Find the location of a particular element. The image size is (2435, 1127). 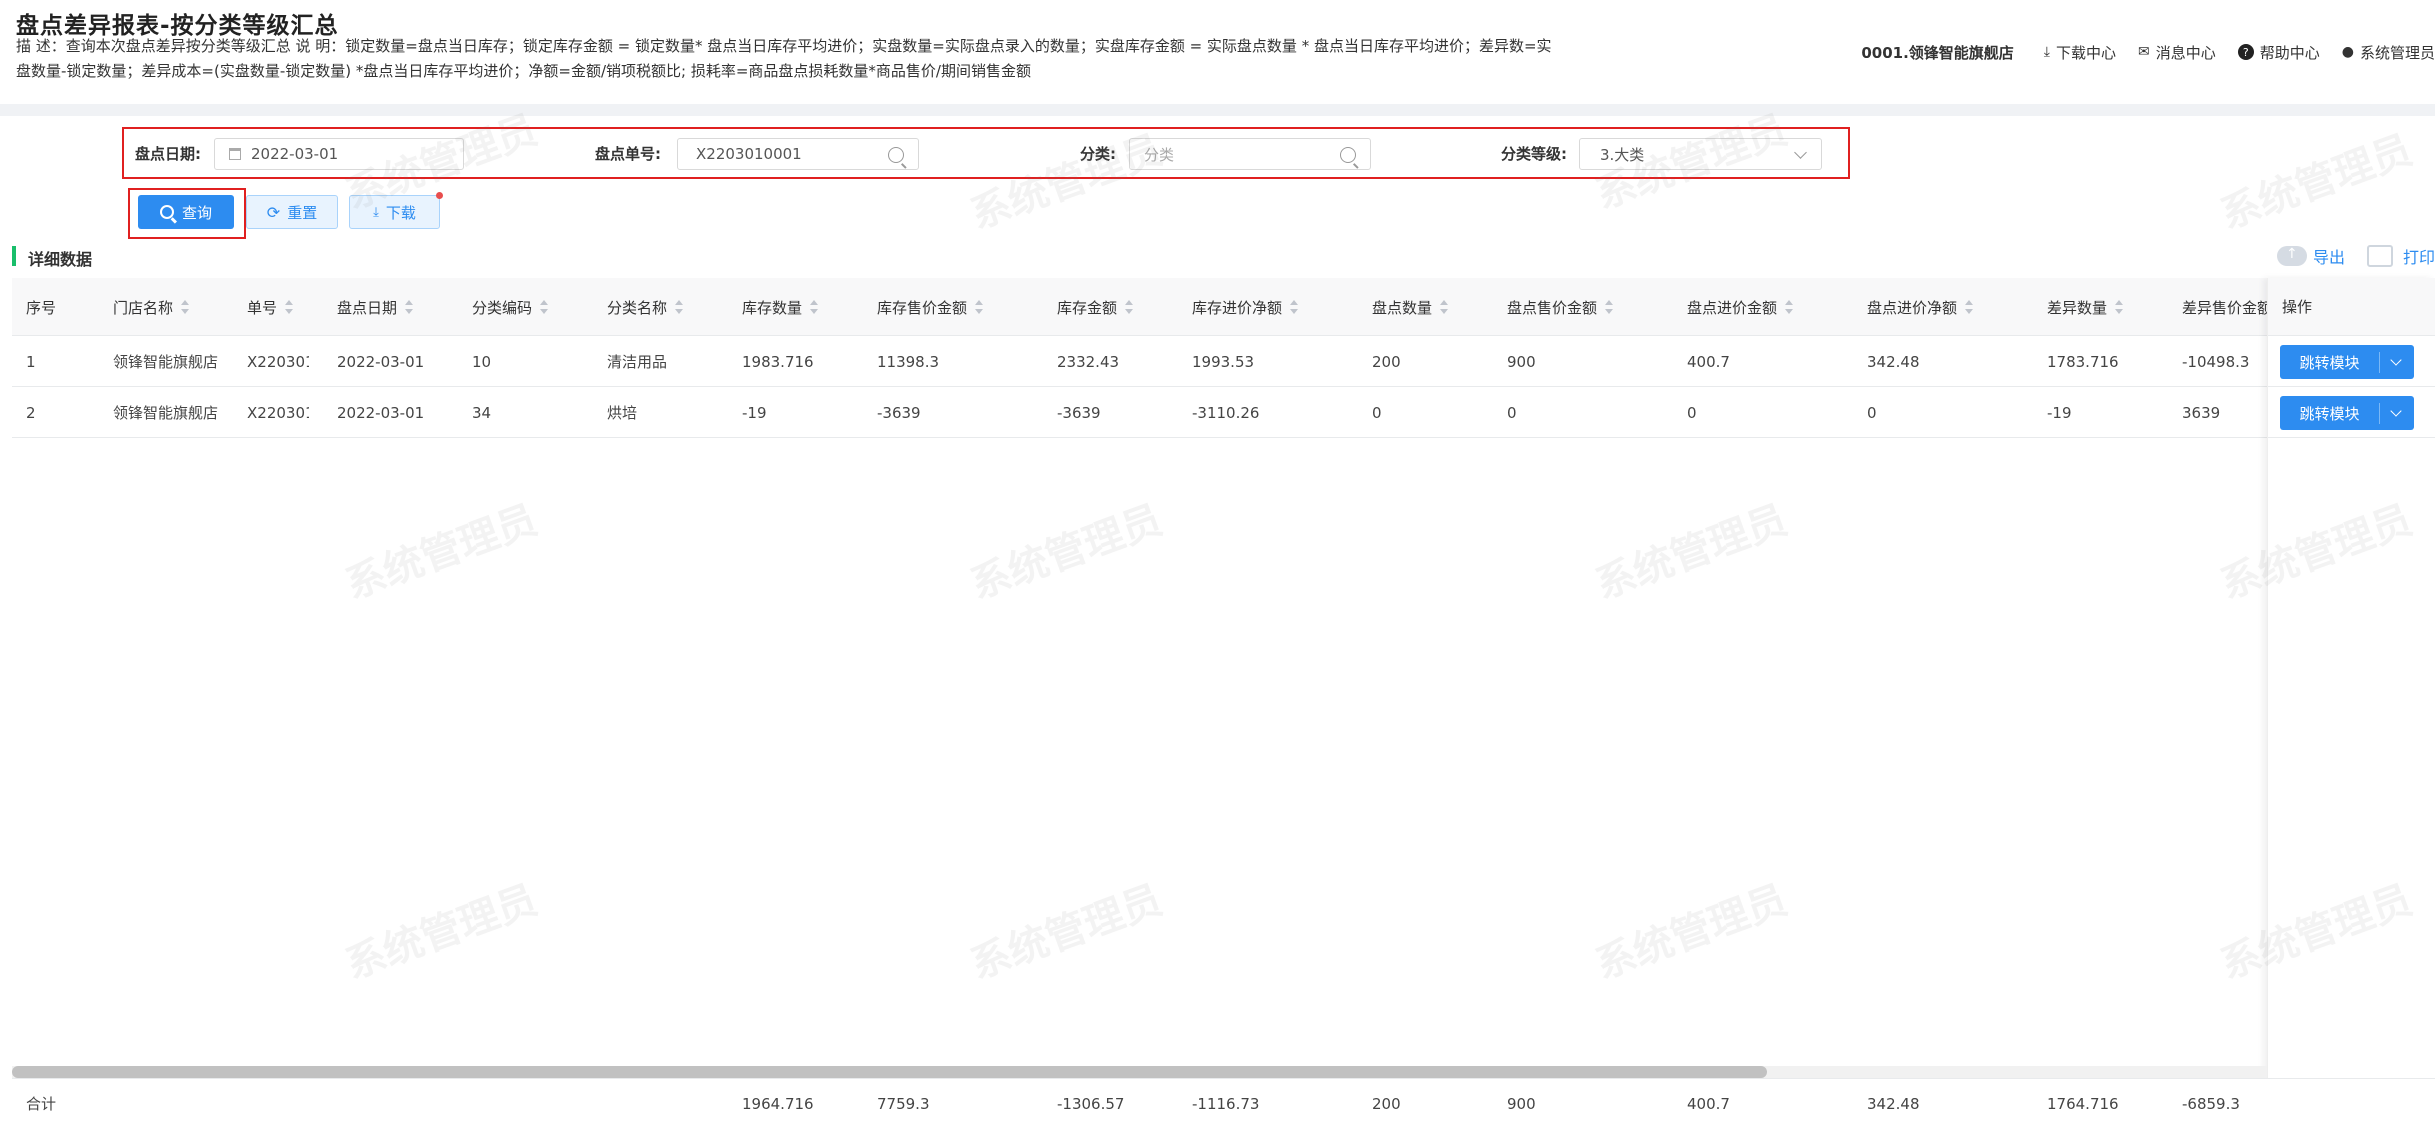

column-header: 门店名称 is located at coordinates (178, 307).